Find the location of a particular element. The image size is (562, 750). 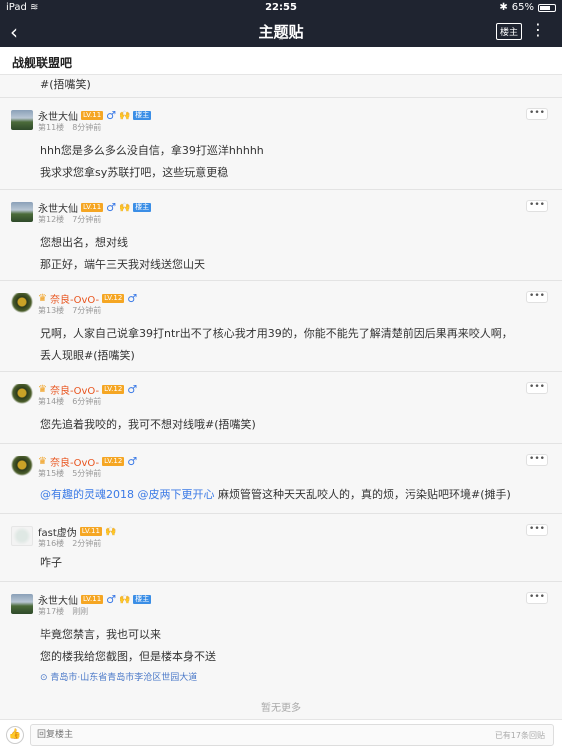

post-line: 您先追着我咬的，我可不想对线哦#(捂嘴笑) is located at coordinates (148, 424).